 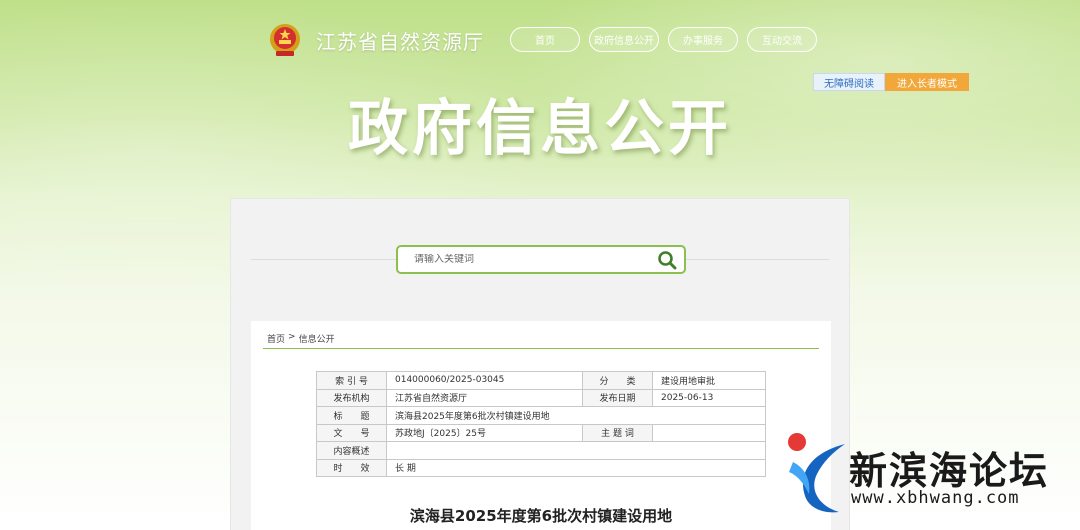 I want to click on index-label: 索 引 号, so click(x=351, y=380).